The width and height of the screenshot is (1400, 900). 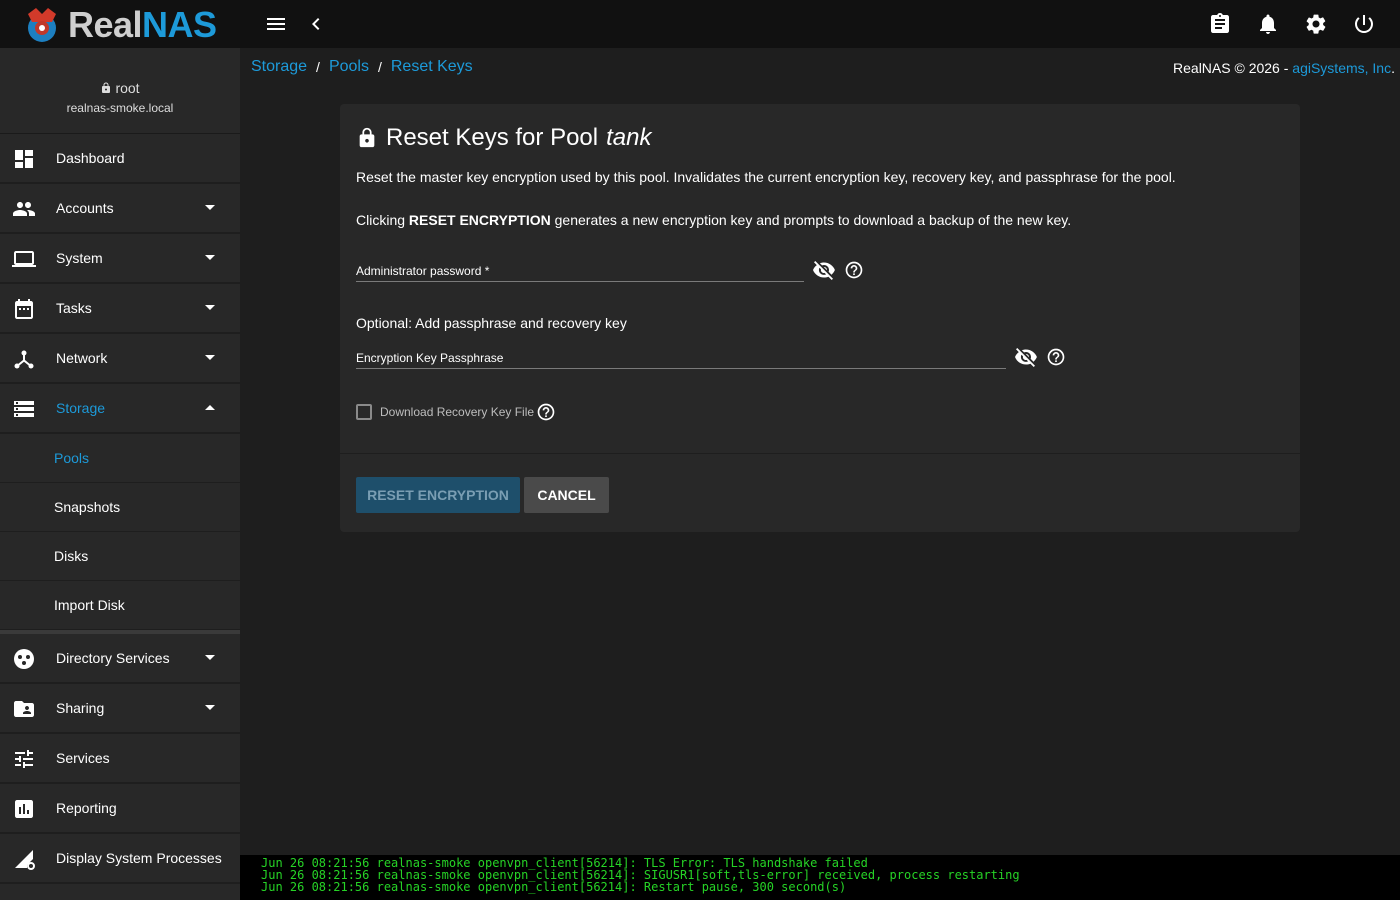 What do you see at coordinates (80, 708) in the screenshot?
I see `sidebar-item-label: Sharing` at bounding box center [80, 708].